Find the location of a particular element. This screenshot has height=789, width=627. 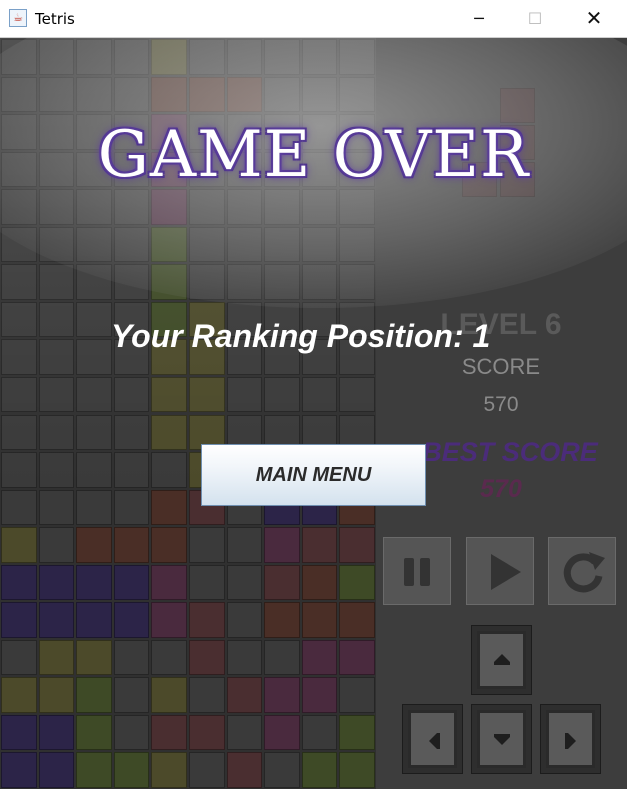

move-right-button is located at coordinates (570, 739).